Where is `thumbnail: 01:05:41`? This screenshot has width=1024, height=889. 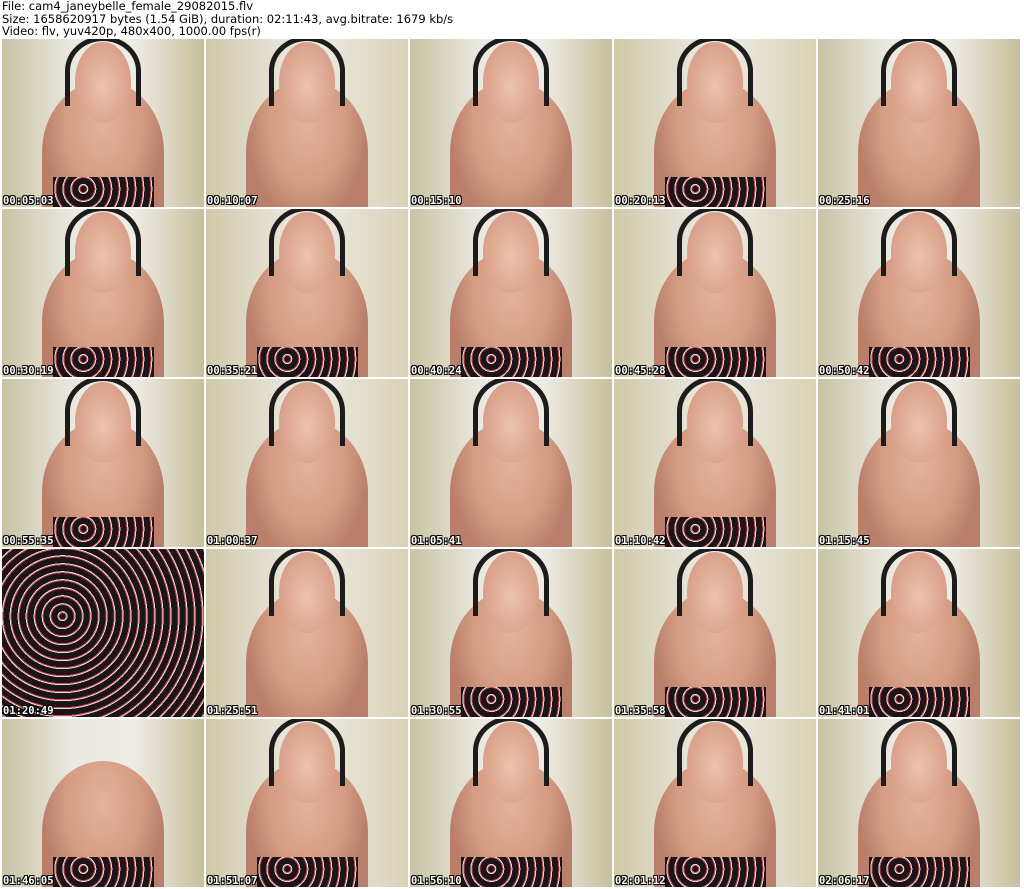 thumbnail: 01:05:41 is located at coordinates (511, 463).